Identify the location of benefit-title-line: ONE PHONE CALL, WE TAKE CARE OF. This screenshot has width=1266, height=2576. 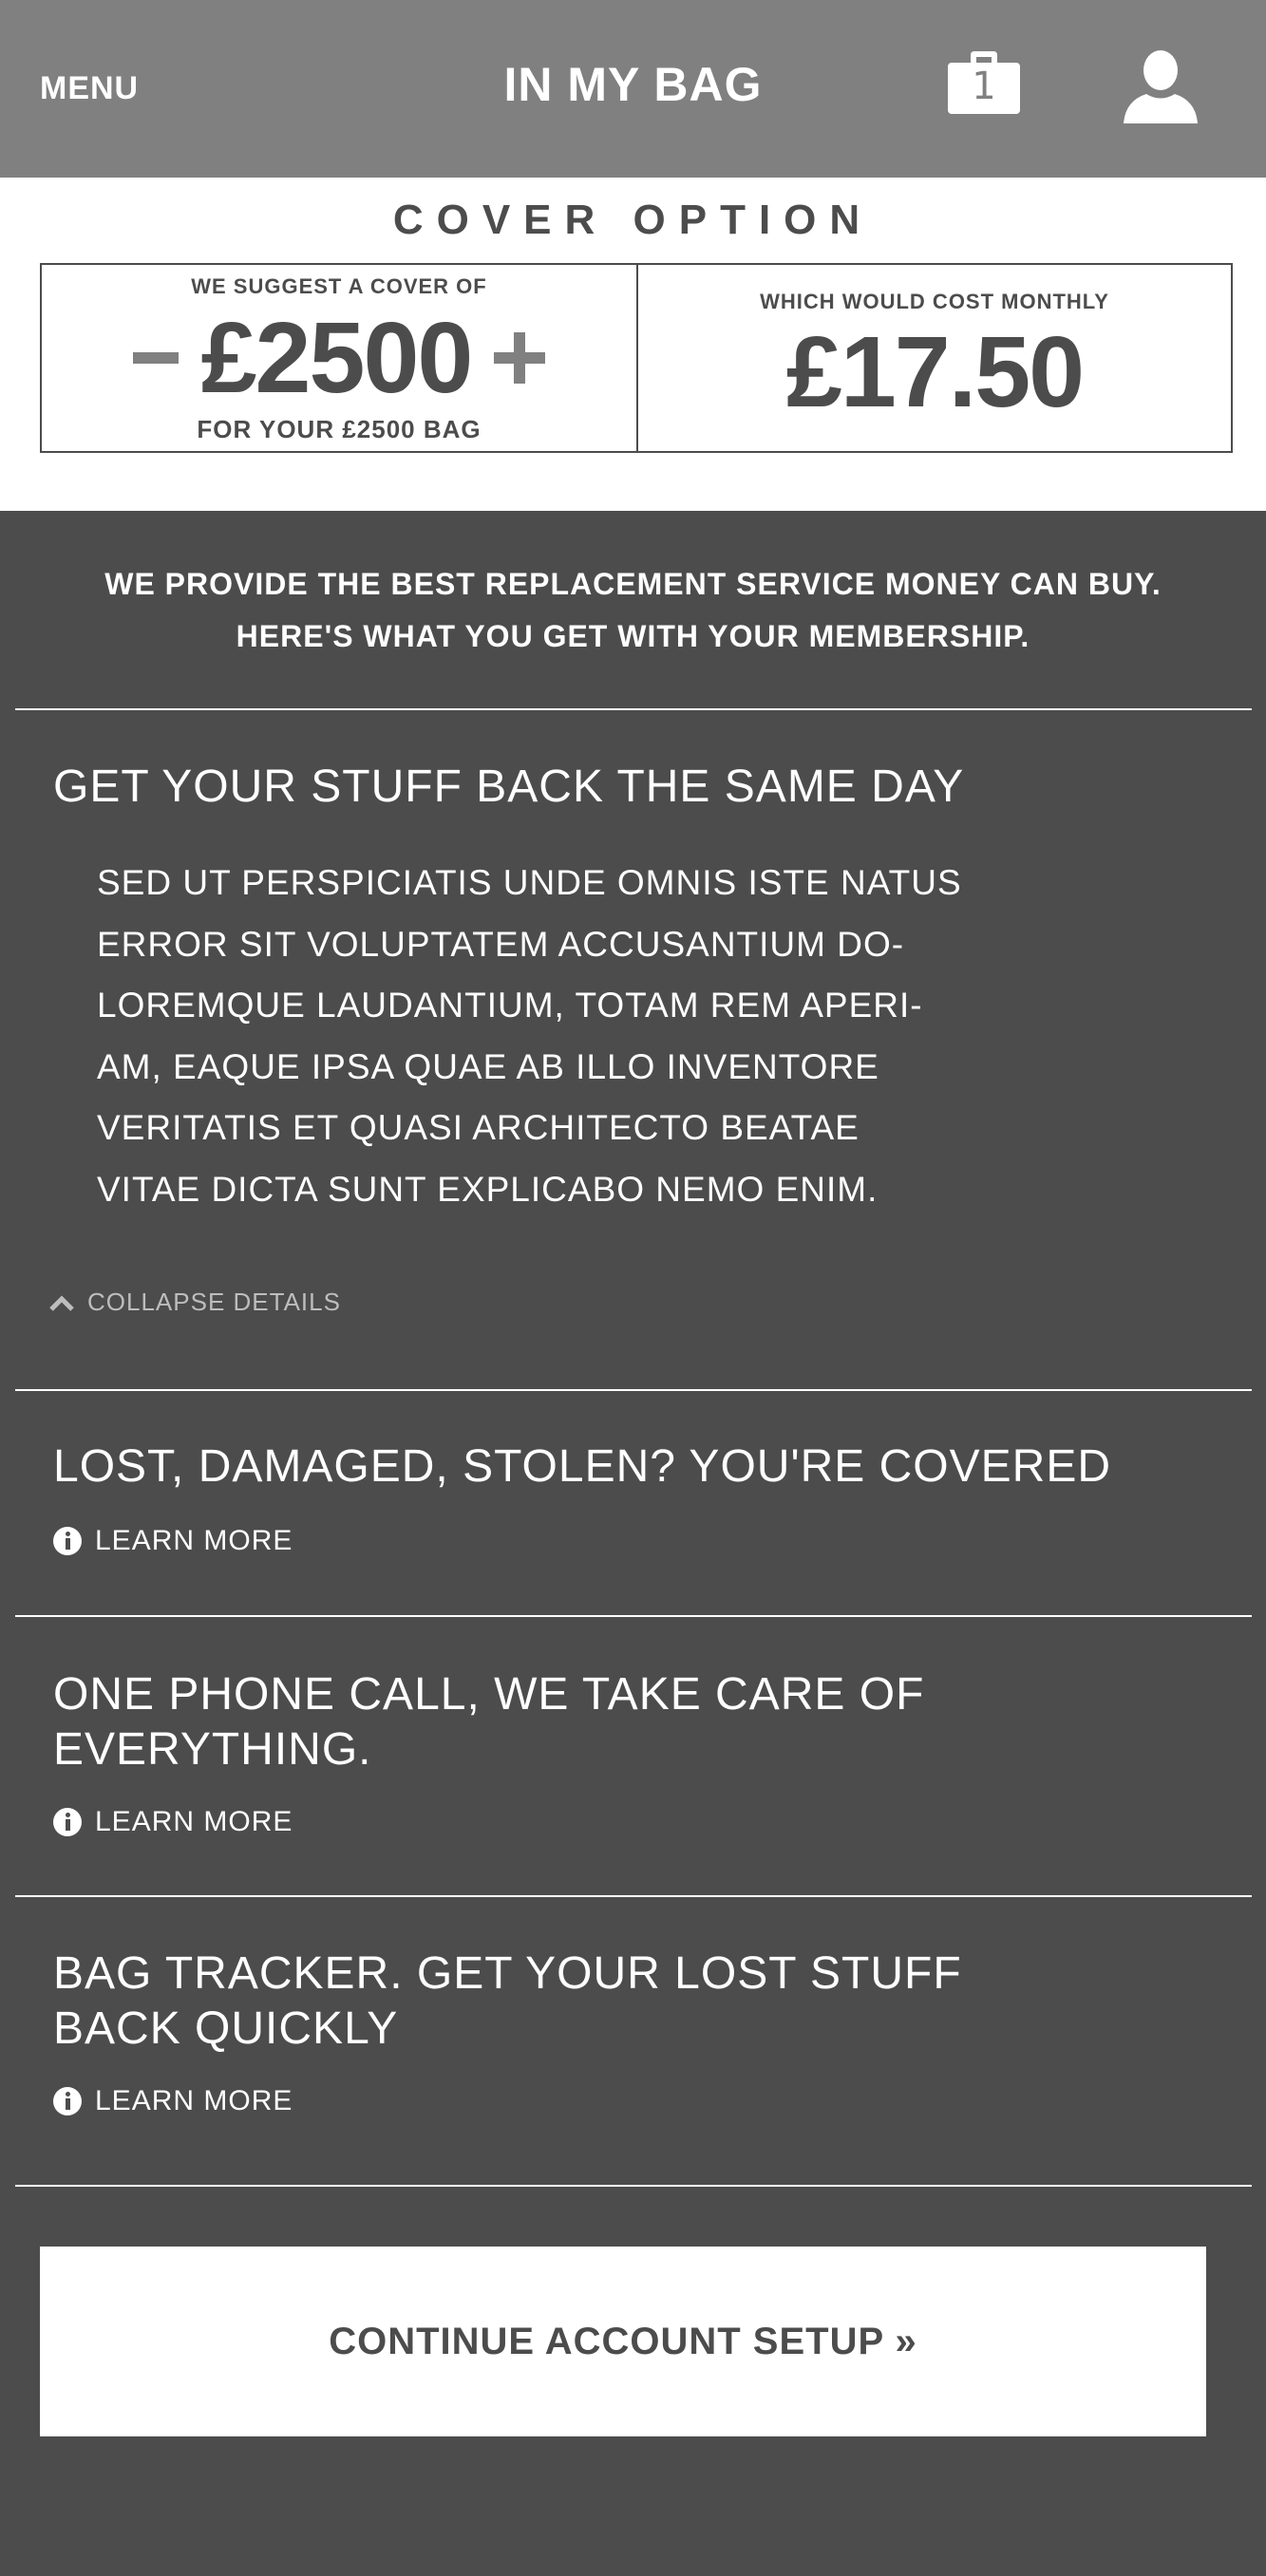
(489, 1694).